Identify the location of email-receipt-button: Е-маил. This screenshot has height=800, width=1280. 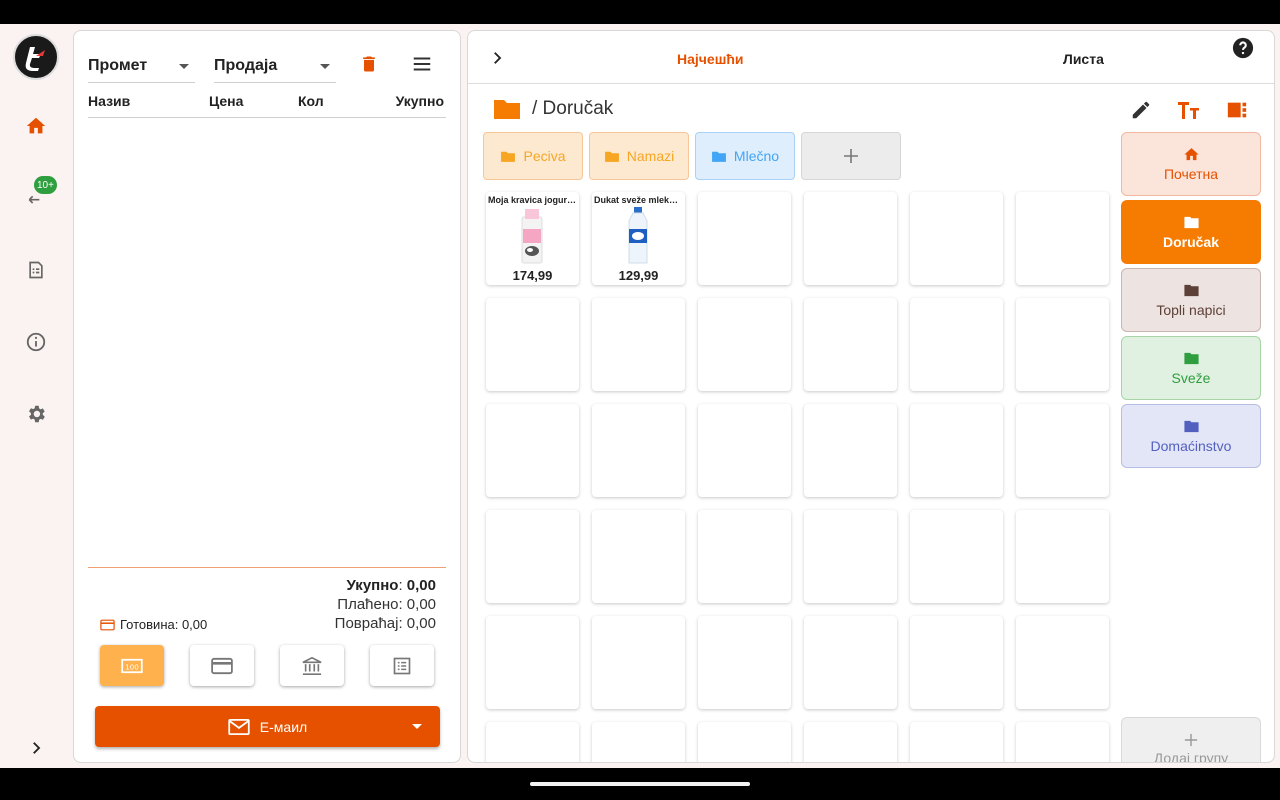
(267, 726).